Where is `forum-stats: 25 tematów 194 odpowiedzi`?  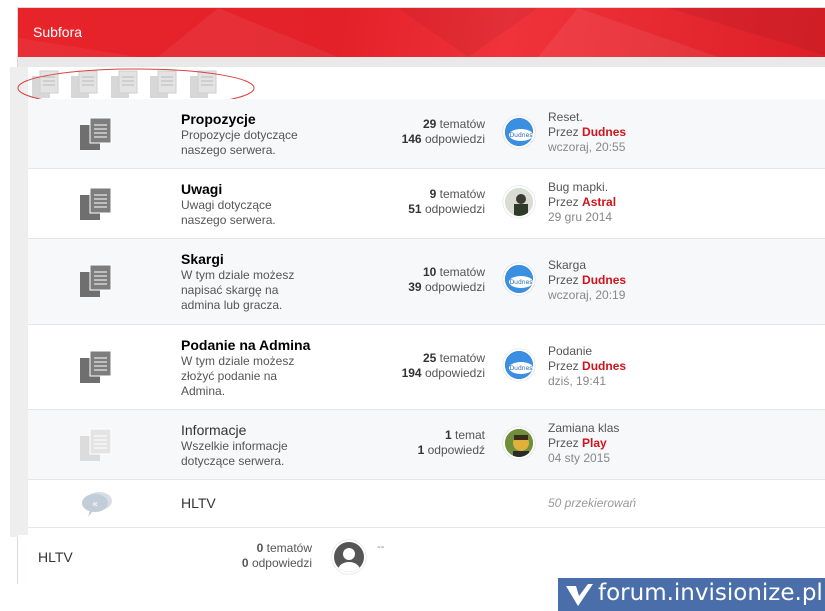
forum-stats: 25 tematów 194 odpowiedzi is located at coordinates (443, 366).